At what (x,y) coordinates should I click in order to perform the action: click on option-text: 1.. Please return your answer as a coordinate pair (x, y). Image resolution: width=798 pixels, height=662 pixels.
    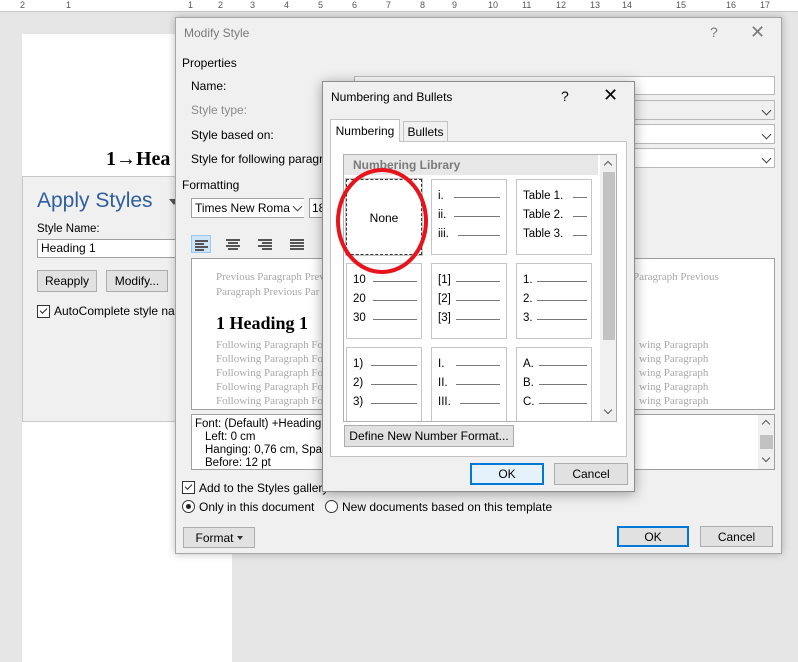
    Looking at the image, I should click on (528, 280).